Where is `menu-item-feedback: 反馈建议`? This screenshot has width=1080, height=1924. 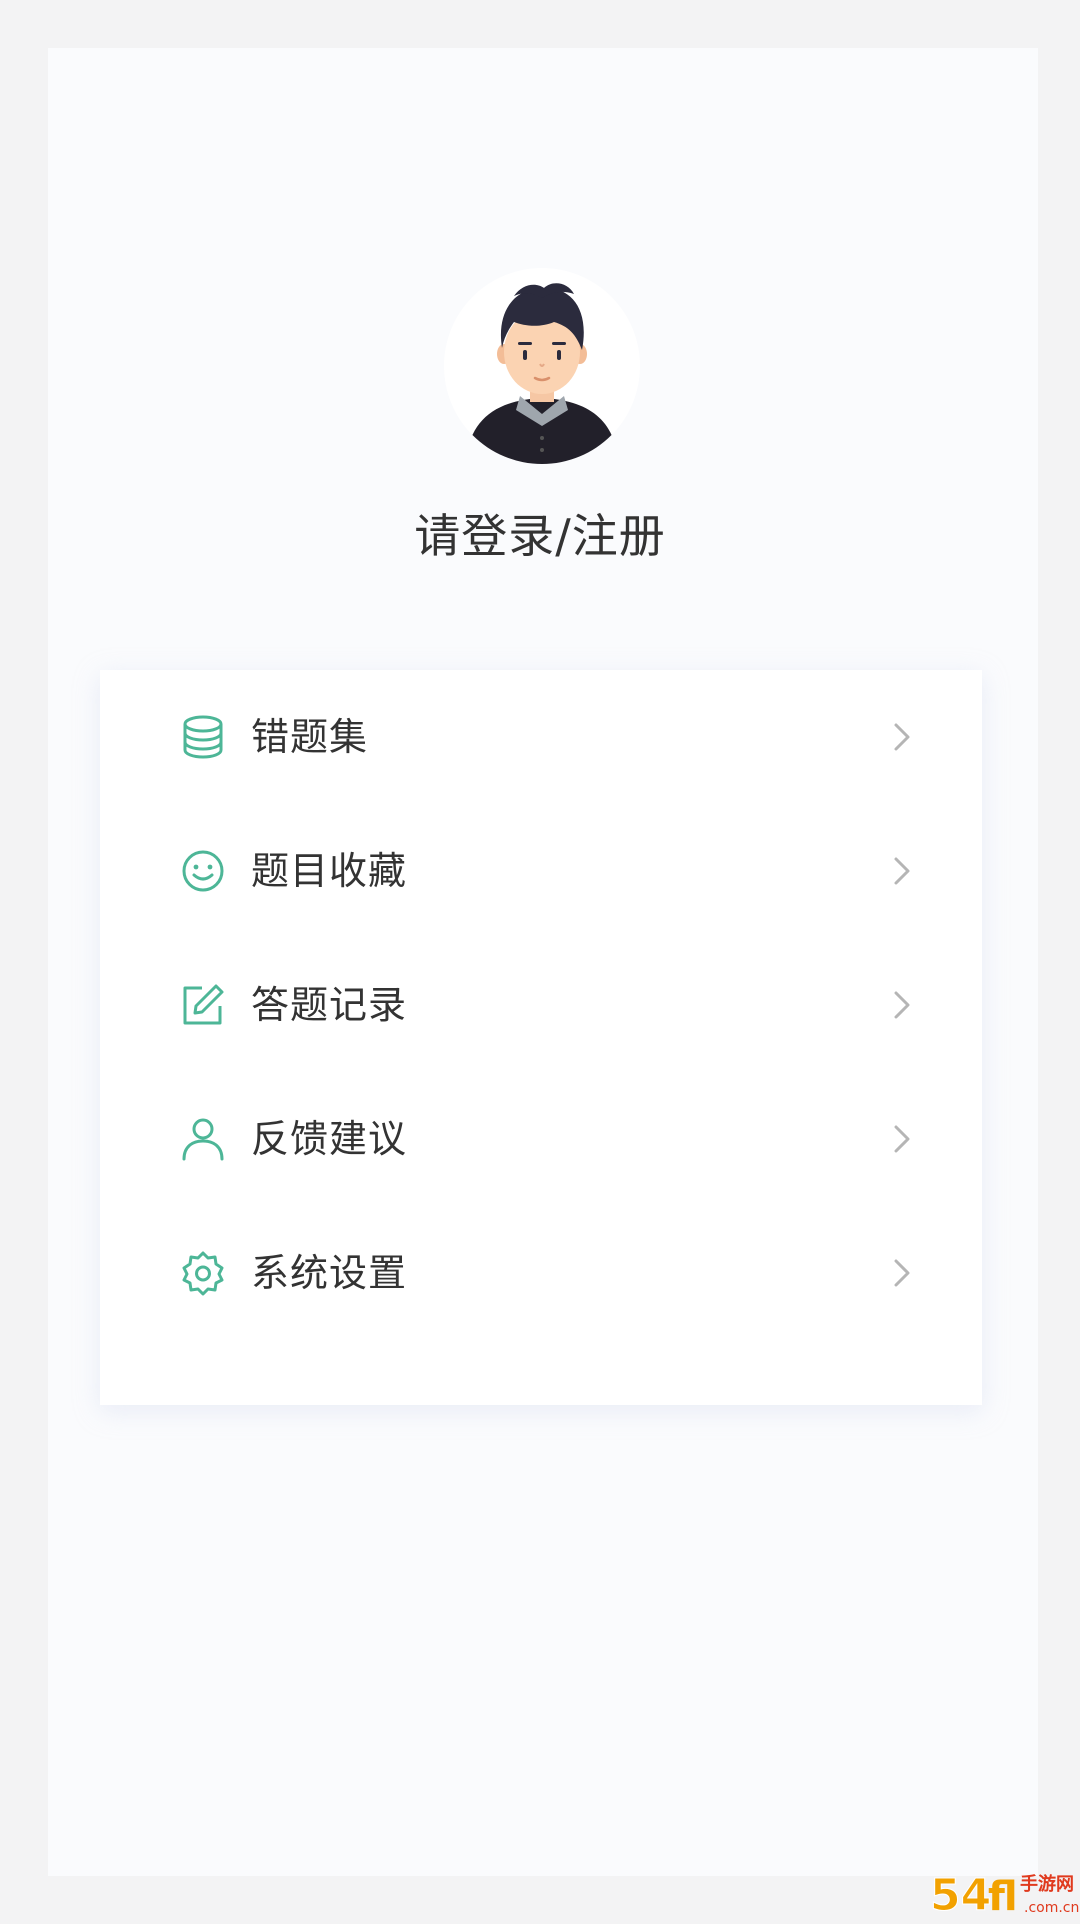
menu-item-feedback: 反馈建议 is located at coordinates (541, 1139).